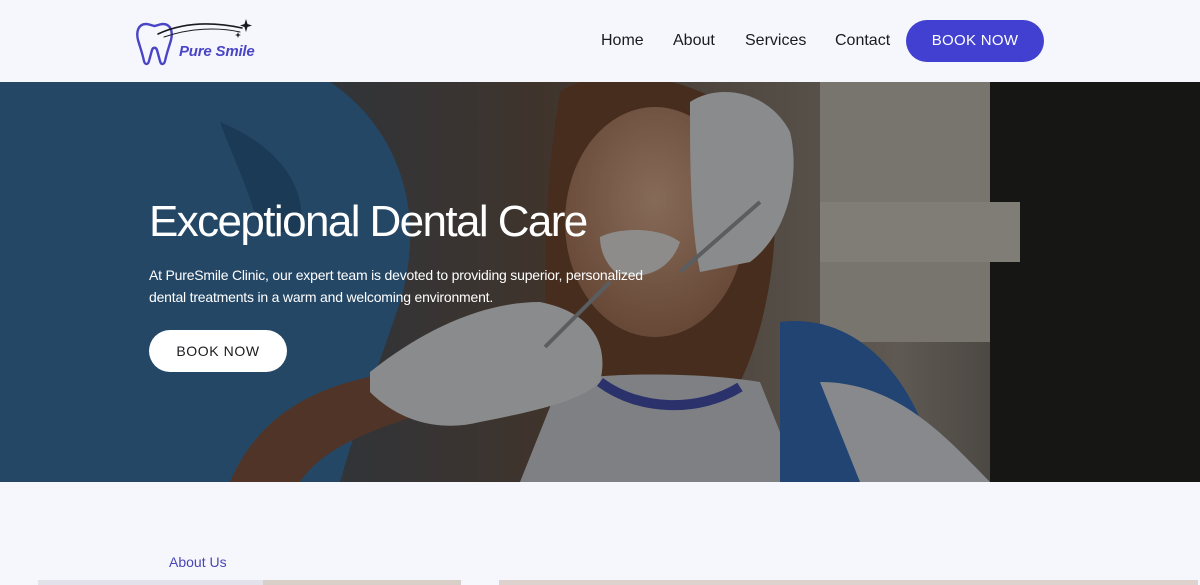 The image size is (1200, 585). What do you see at coordinates (198, 562) in the screenshot?
I see `about-us-label: About Us` at bounding box center [198, 562].